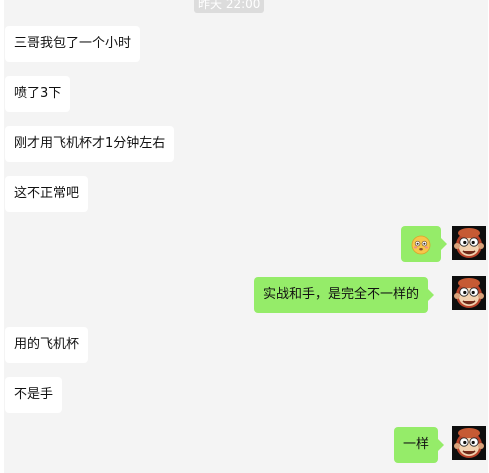  What do you see at coordinates (344, 295) in the screenshot?
I see `message-bubble-outgoing: 实战和手，是完全不一样的` at bounding box center [344, 295].